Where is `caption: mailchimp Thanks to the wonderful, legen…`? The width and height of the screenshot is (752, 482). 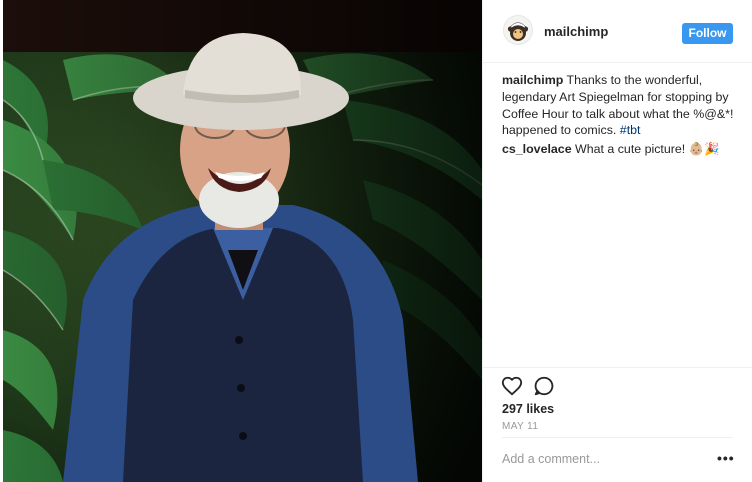
caption: mailchimp Thanks to the wonderful, legen… is located at coordinates (620, 105).